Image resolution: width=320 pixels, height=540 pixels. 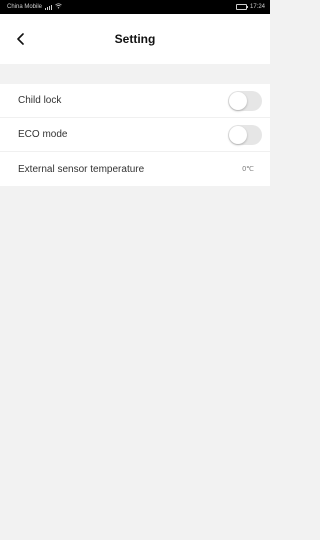 I want to click on battery-icon, so click(x=241, y=7).